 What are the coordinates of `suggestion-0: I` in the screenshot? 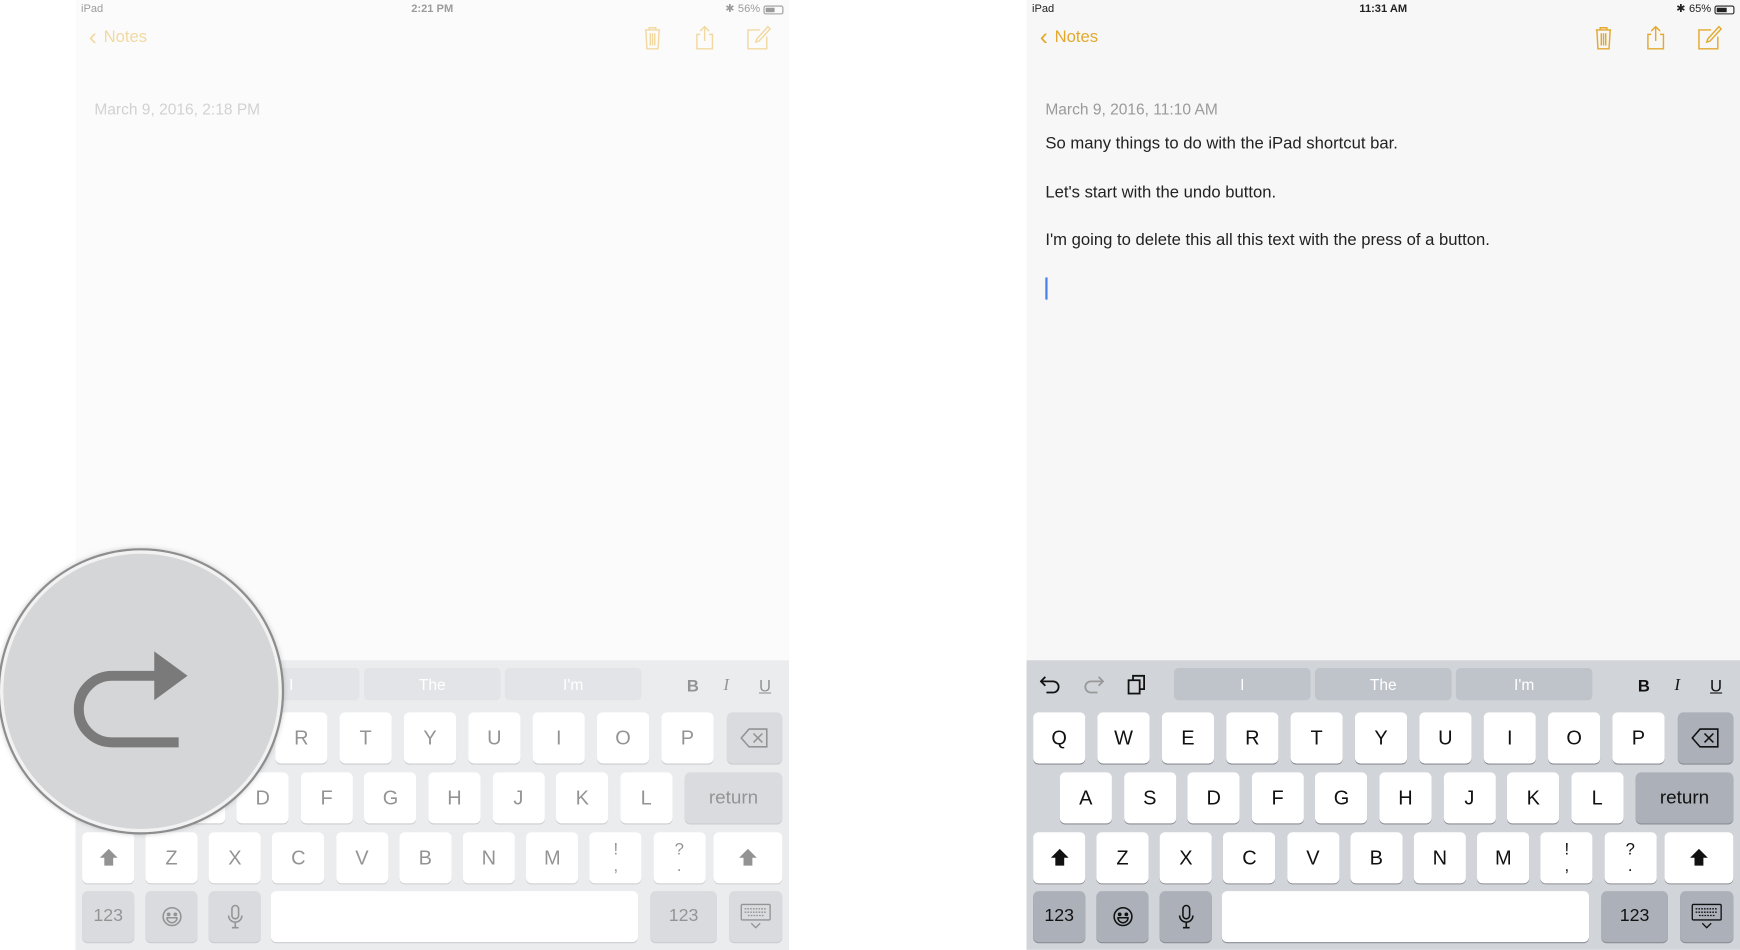 It's located at (1242, 684).